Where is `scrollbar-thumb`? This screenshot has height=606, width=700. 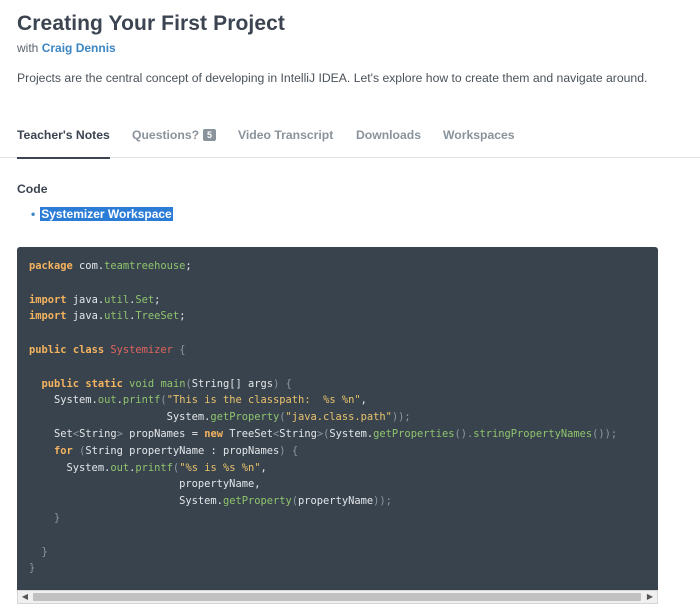 scrollbar-thumb is located at coordinates (337, 597).